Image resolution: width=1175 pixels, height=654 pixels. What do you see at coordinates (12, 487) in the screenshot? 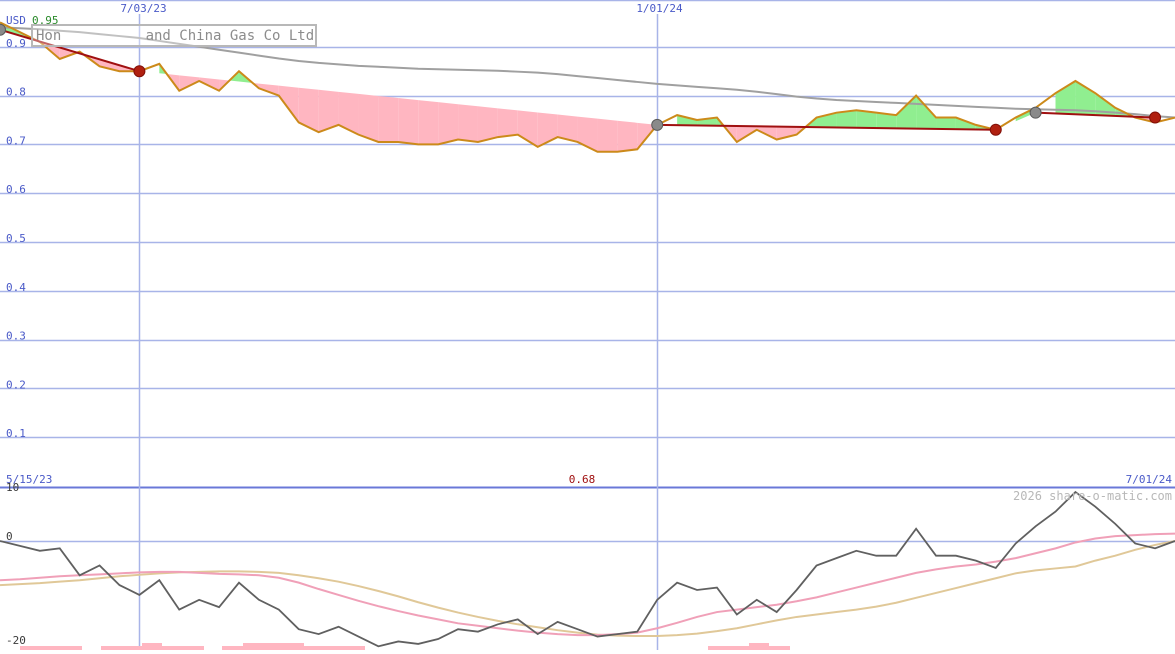
I see `osc-tick-label: 10` at bounding box center [12, 487].